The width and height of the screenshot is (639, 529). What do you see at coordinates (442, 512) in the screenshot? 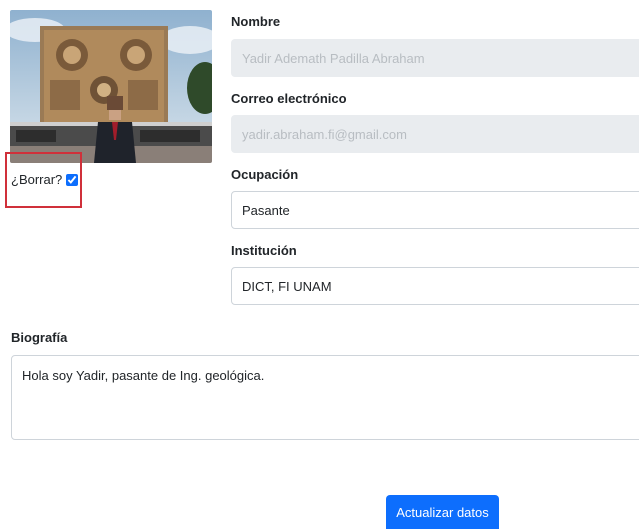
I see `update-data-button: Actualizar datos` at bounding box center [442, 512].